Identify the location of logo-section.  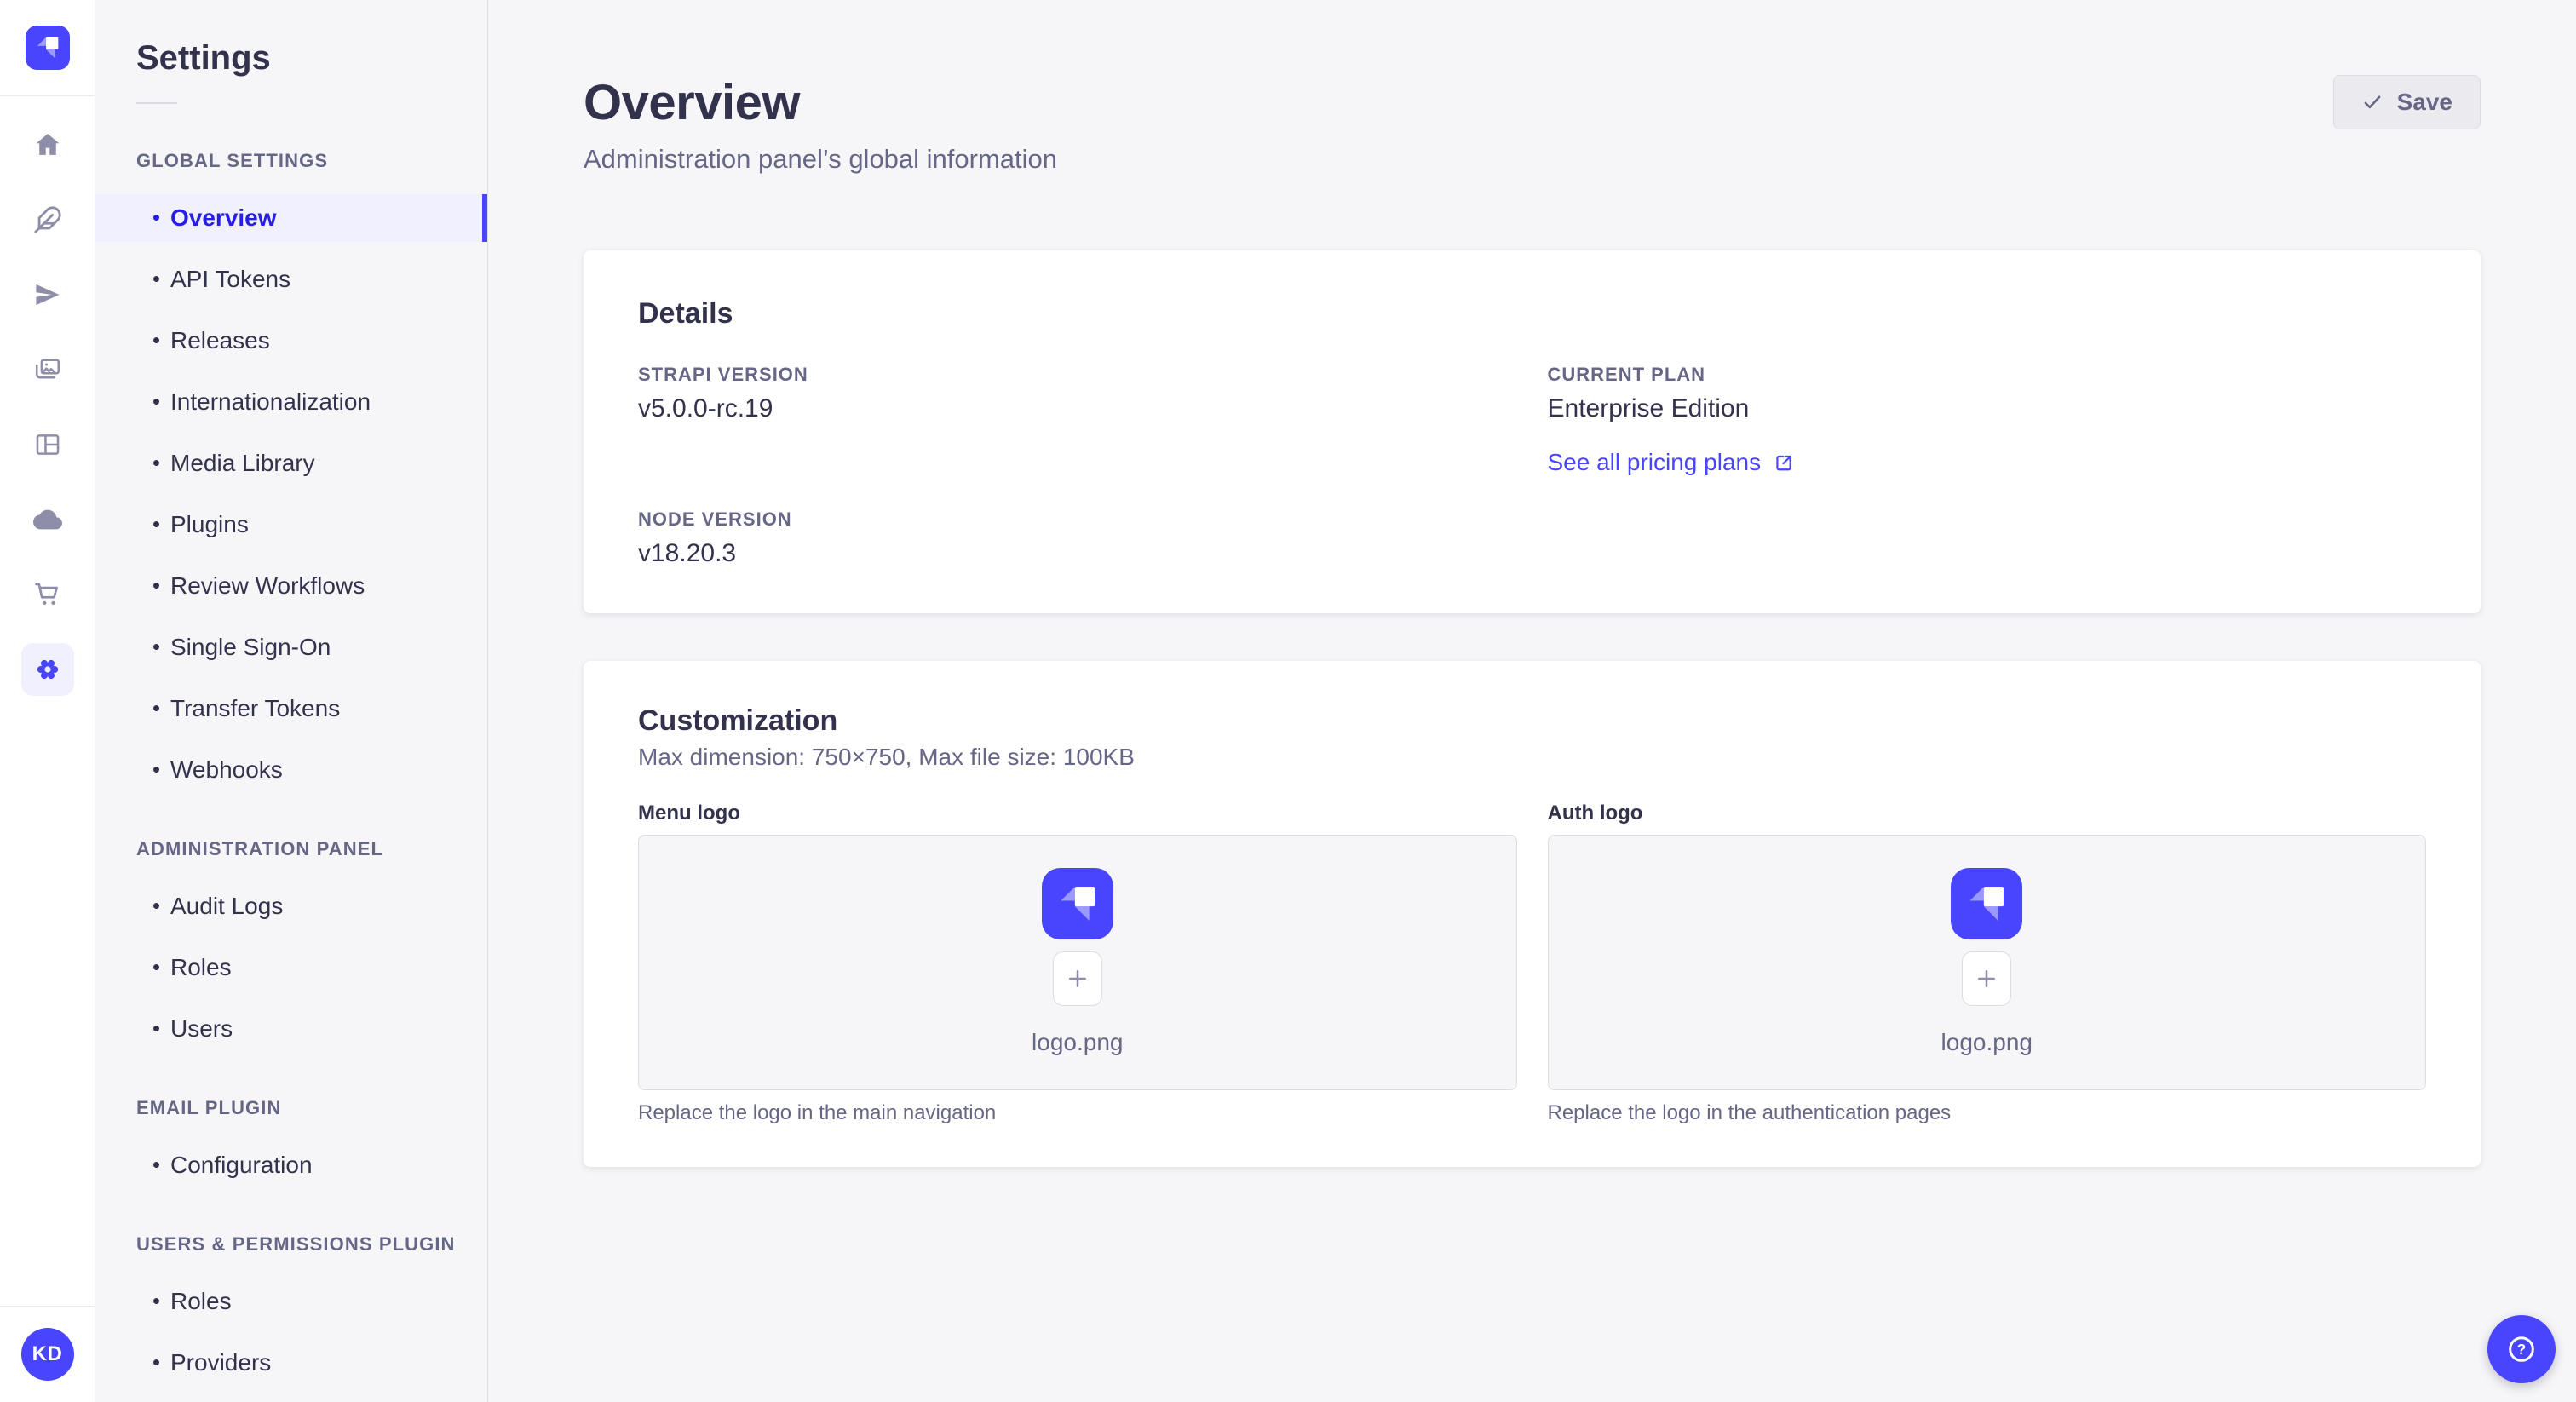
(48, 48).